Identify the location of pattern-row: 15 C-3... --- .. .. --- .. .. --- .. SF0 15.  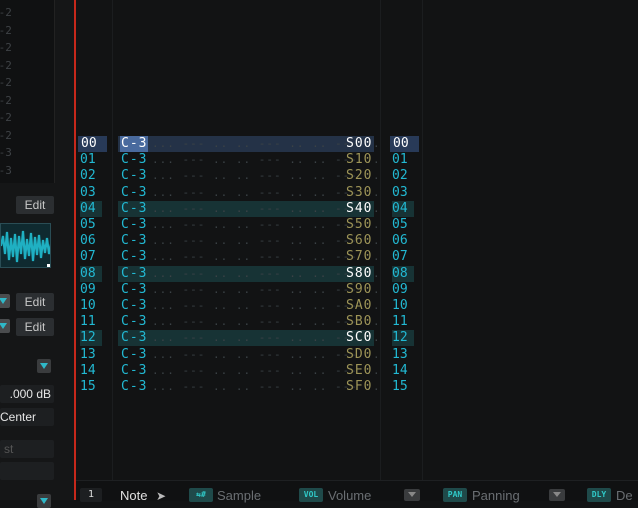
(357, 387).